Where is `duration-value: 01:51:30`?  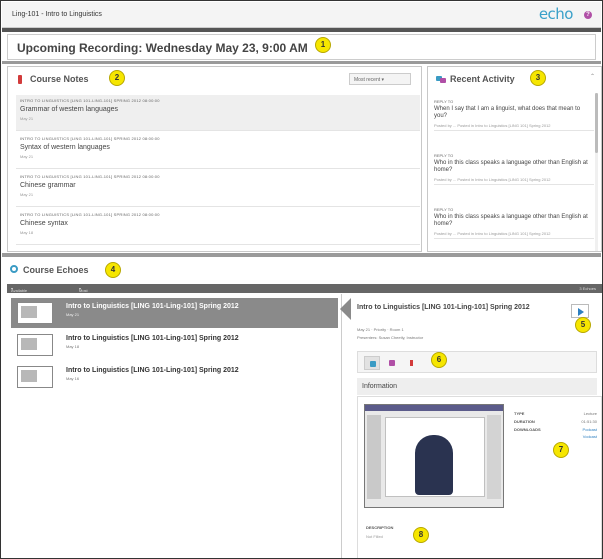
duration-value: 01:51:30 is located at coordinates (589, 421).